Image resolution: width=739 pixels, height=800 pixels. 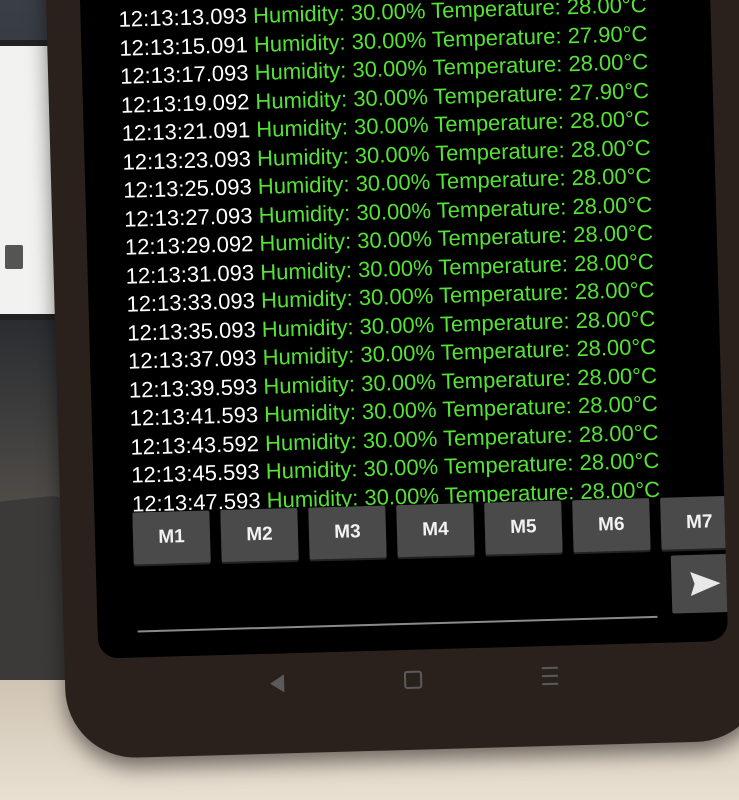 I want to click on message-input, so click(x=397, y=624).